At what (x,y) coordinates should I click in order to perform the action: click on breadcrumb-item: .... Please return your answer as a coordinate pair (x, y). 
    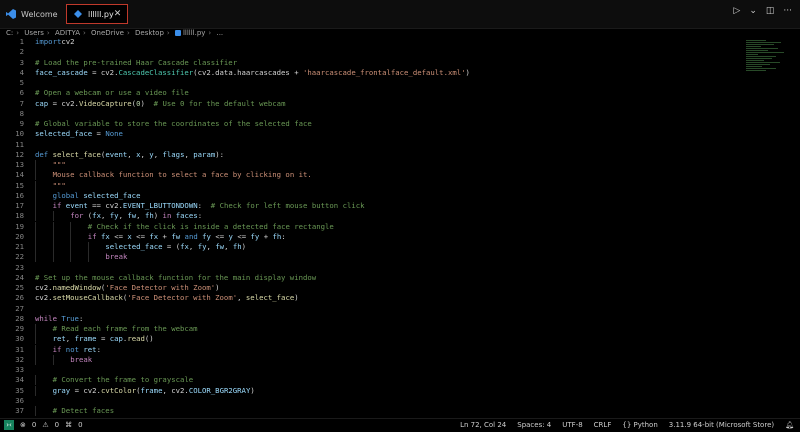
    Looking at the image, I should click on (219, 33).